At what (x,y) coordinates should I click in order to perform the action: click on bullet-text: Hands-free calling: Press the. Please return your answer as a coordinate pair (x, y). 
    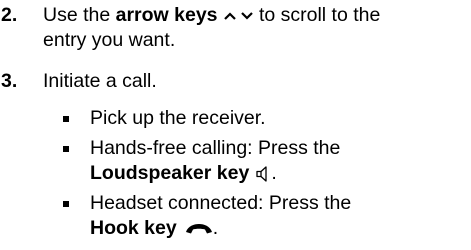
    Looking at the image, I should click on (215, 148).